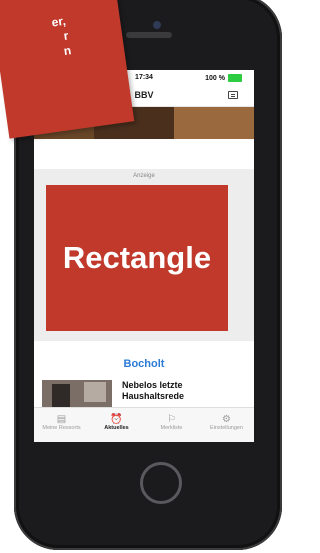  Describe the element at coordinates (116, 419) in the screenshot. I see `alarm-clock-icon: ⏰` at that location.